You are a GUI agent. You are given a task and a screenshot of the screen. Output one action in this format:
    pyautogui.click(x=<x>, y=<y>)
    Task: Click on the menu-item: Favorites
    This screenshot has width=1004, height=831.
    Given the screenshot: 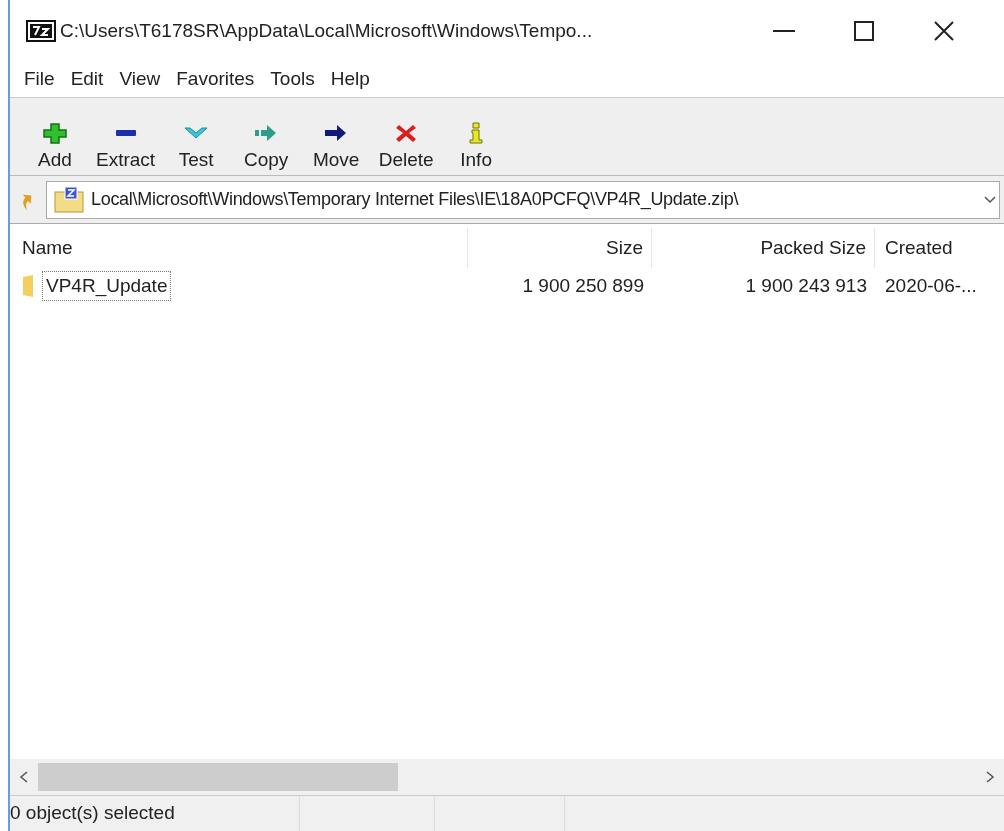 What is the action you would take?
    pyautogui.click(x=215, y=79)
    